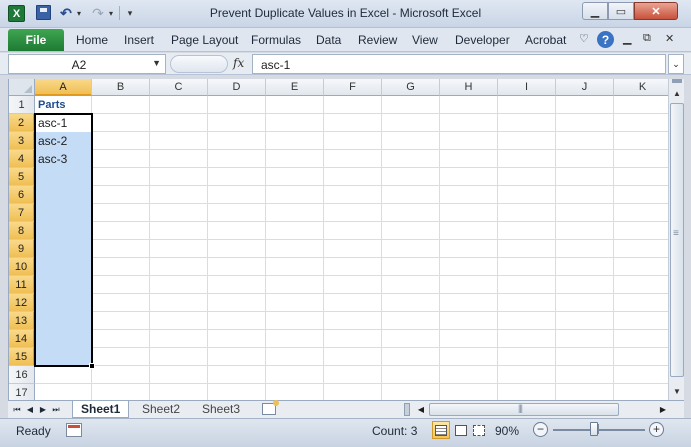 The width and height of the screenshot is (691, 447). What do you see at coordinates (22, 159) in the screenshot?
I see `row-header-4: 4` at bounding box center [22, 159].